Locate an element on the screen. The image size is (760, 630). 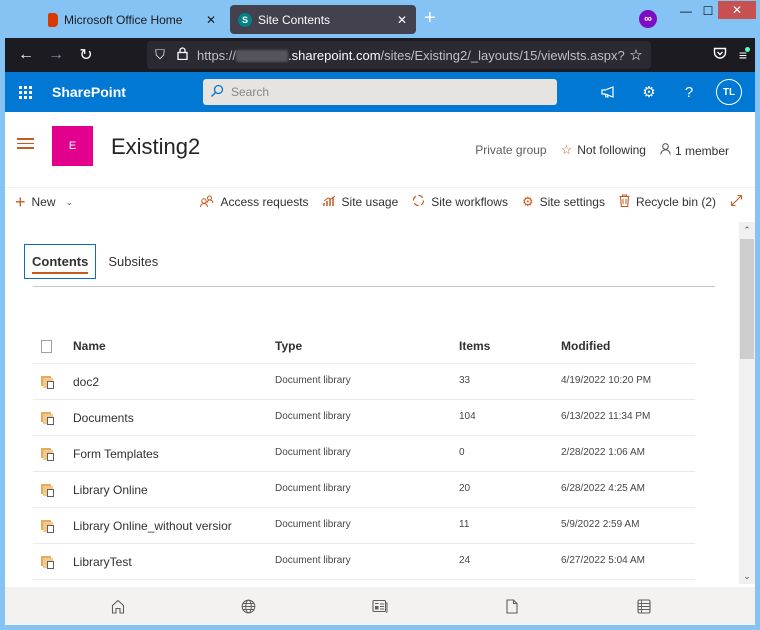
shield-icon: ⛉ is located at coordinates (160, 55).